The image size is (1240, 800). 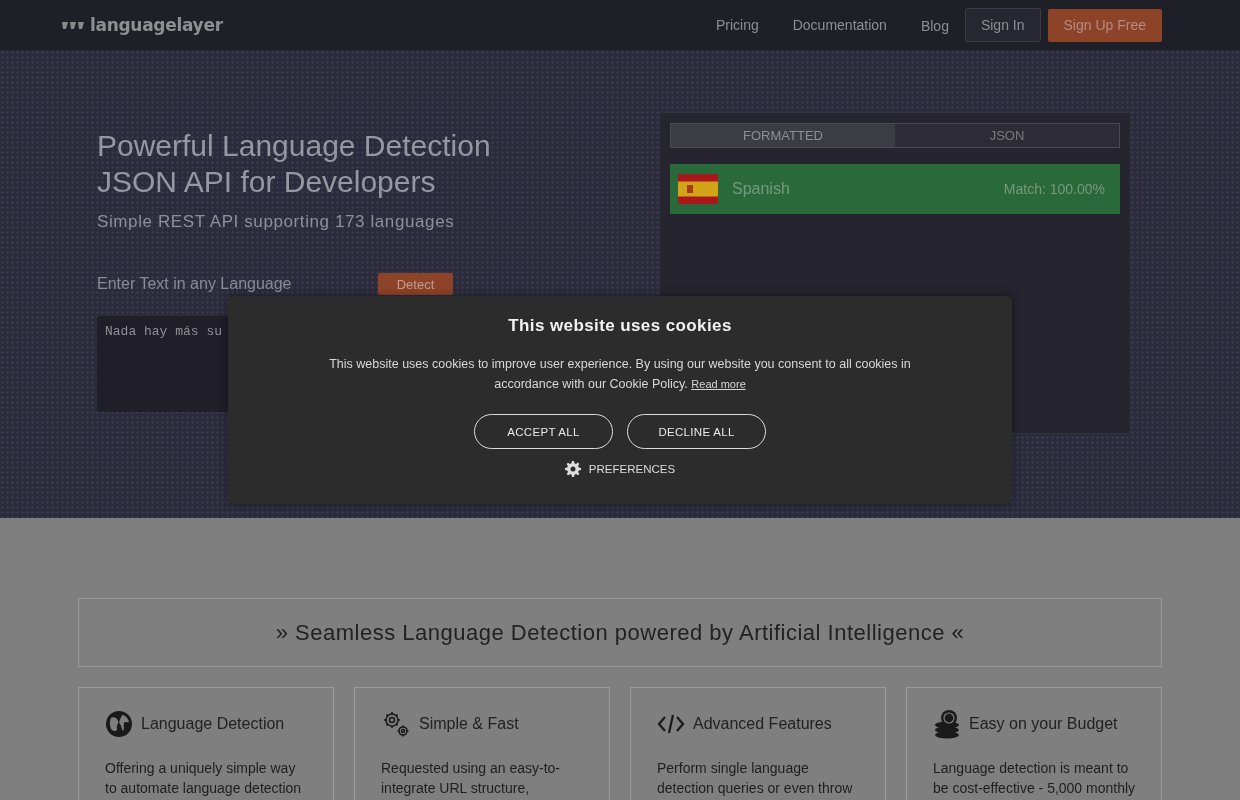 What do you see at coordinates (934, 26) in the screenshot?
I see `nav-link: Blog` at bounding box center [934, 26].